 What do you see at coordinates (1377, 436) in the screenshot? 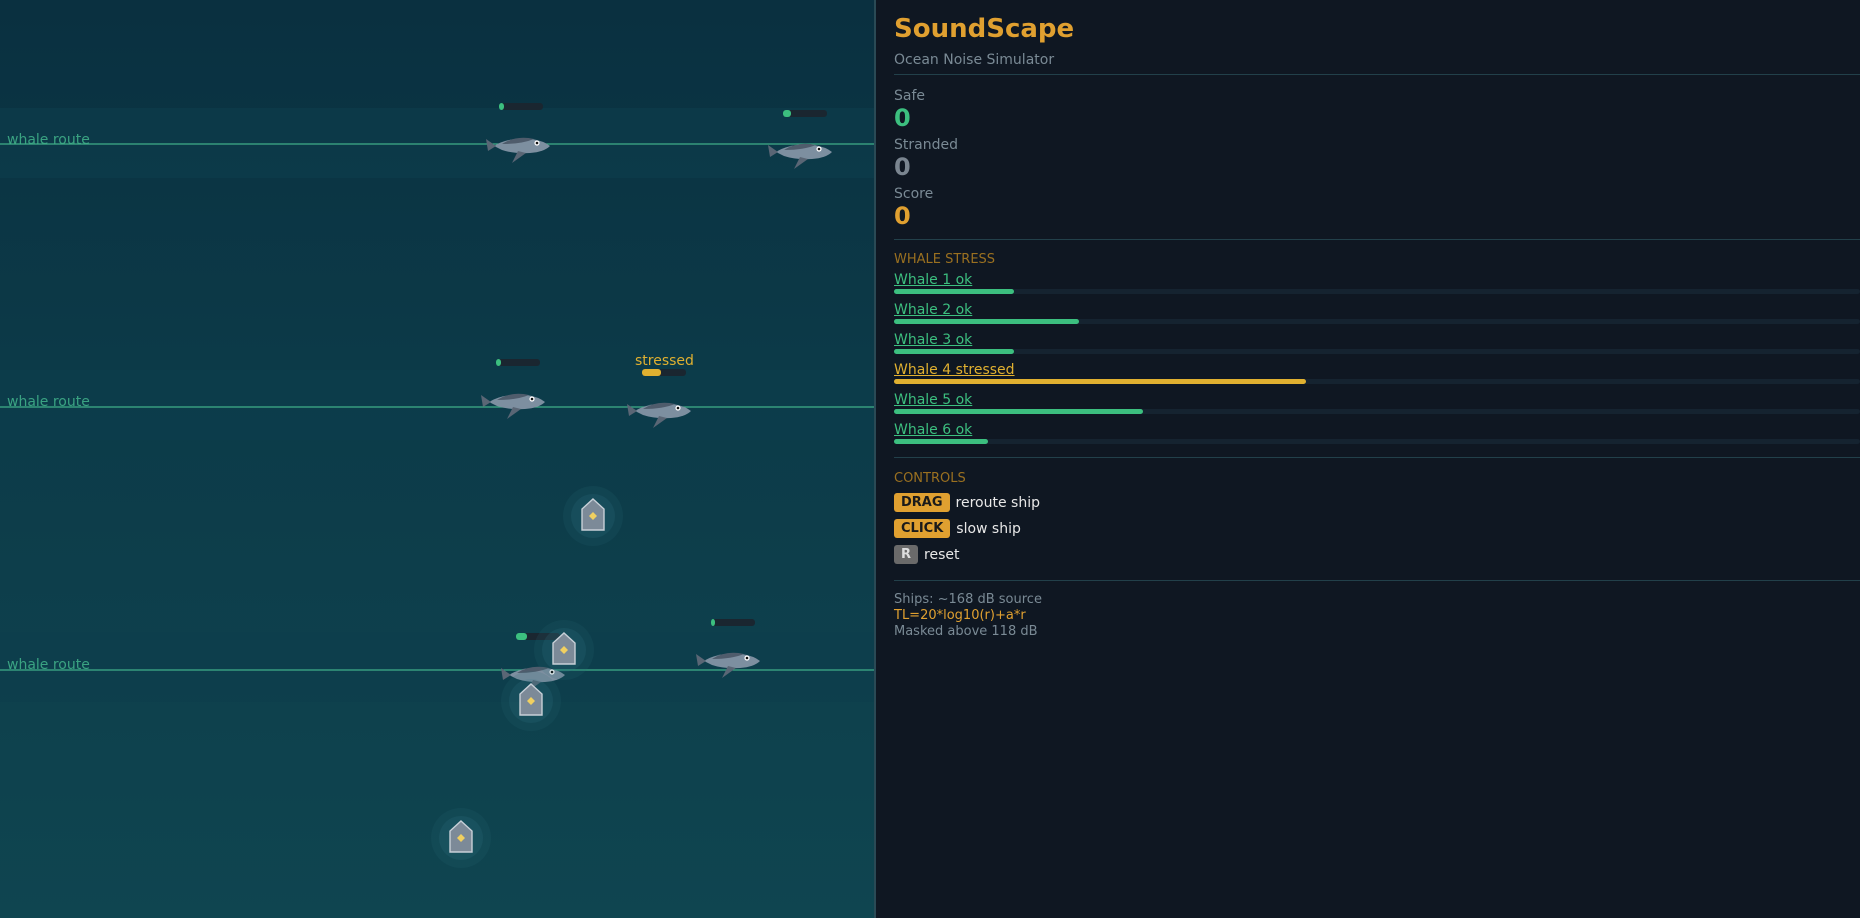
I see `whale-stress-row: Whale 6 ok` at bounding box center [1377, 436].